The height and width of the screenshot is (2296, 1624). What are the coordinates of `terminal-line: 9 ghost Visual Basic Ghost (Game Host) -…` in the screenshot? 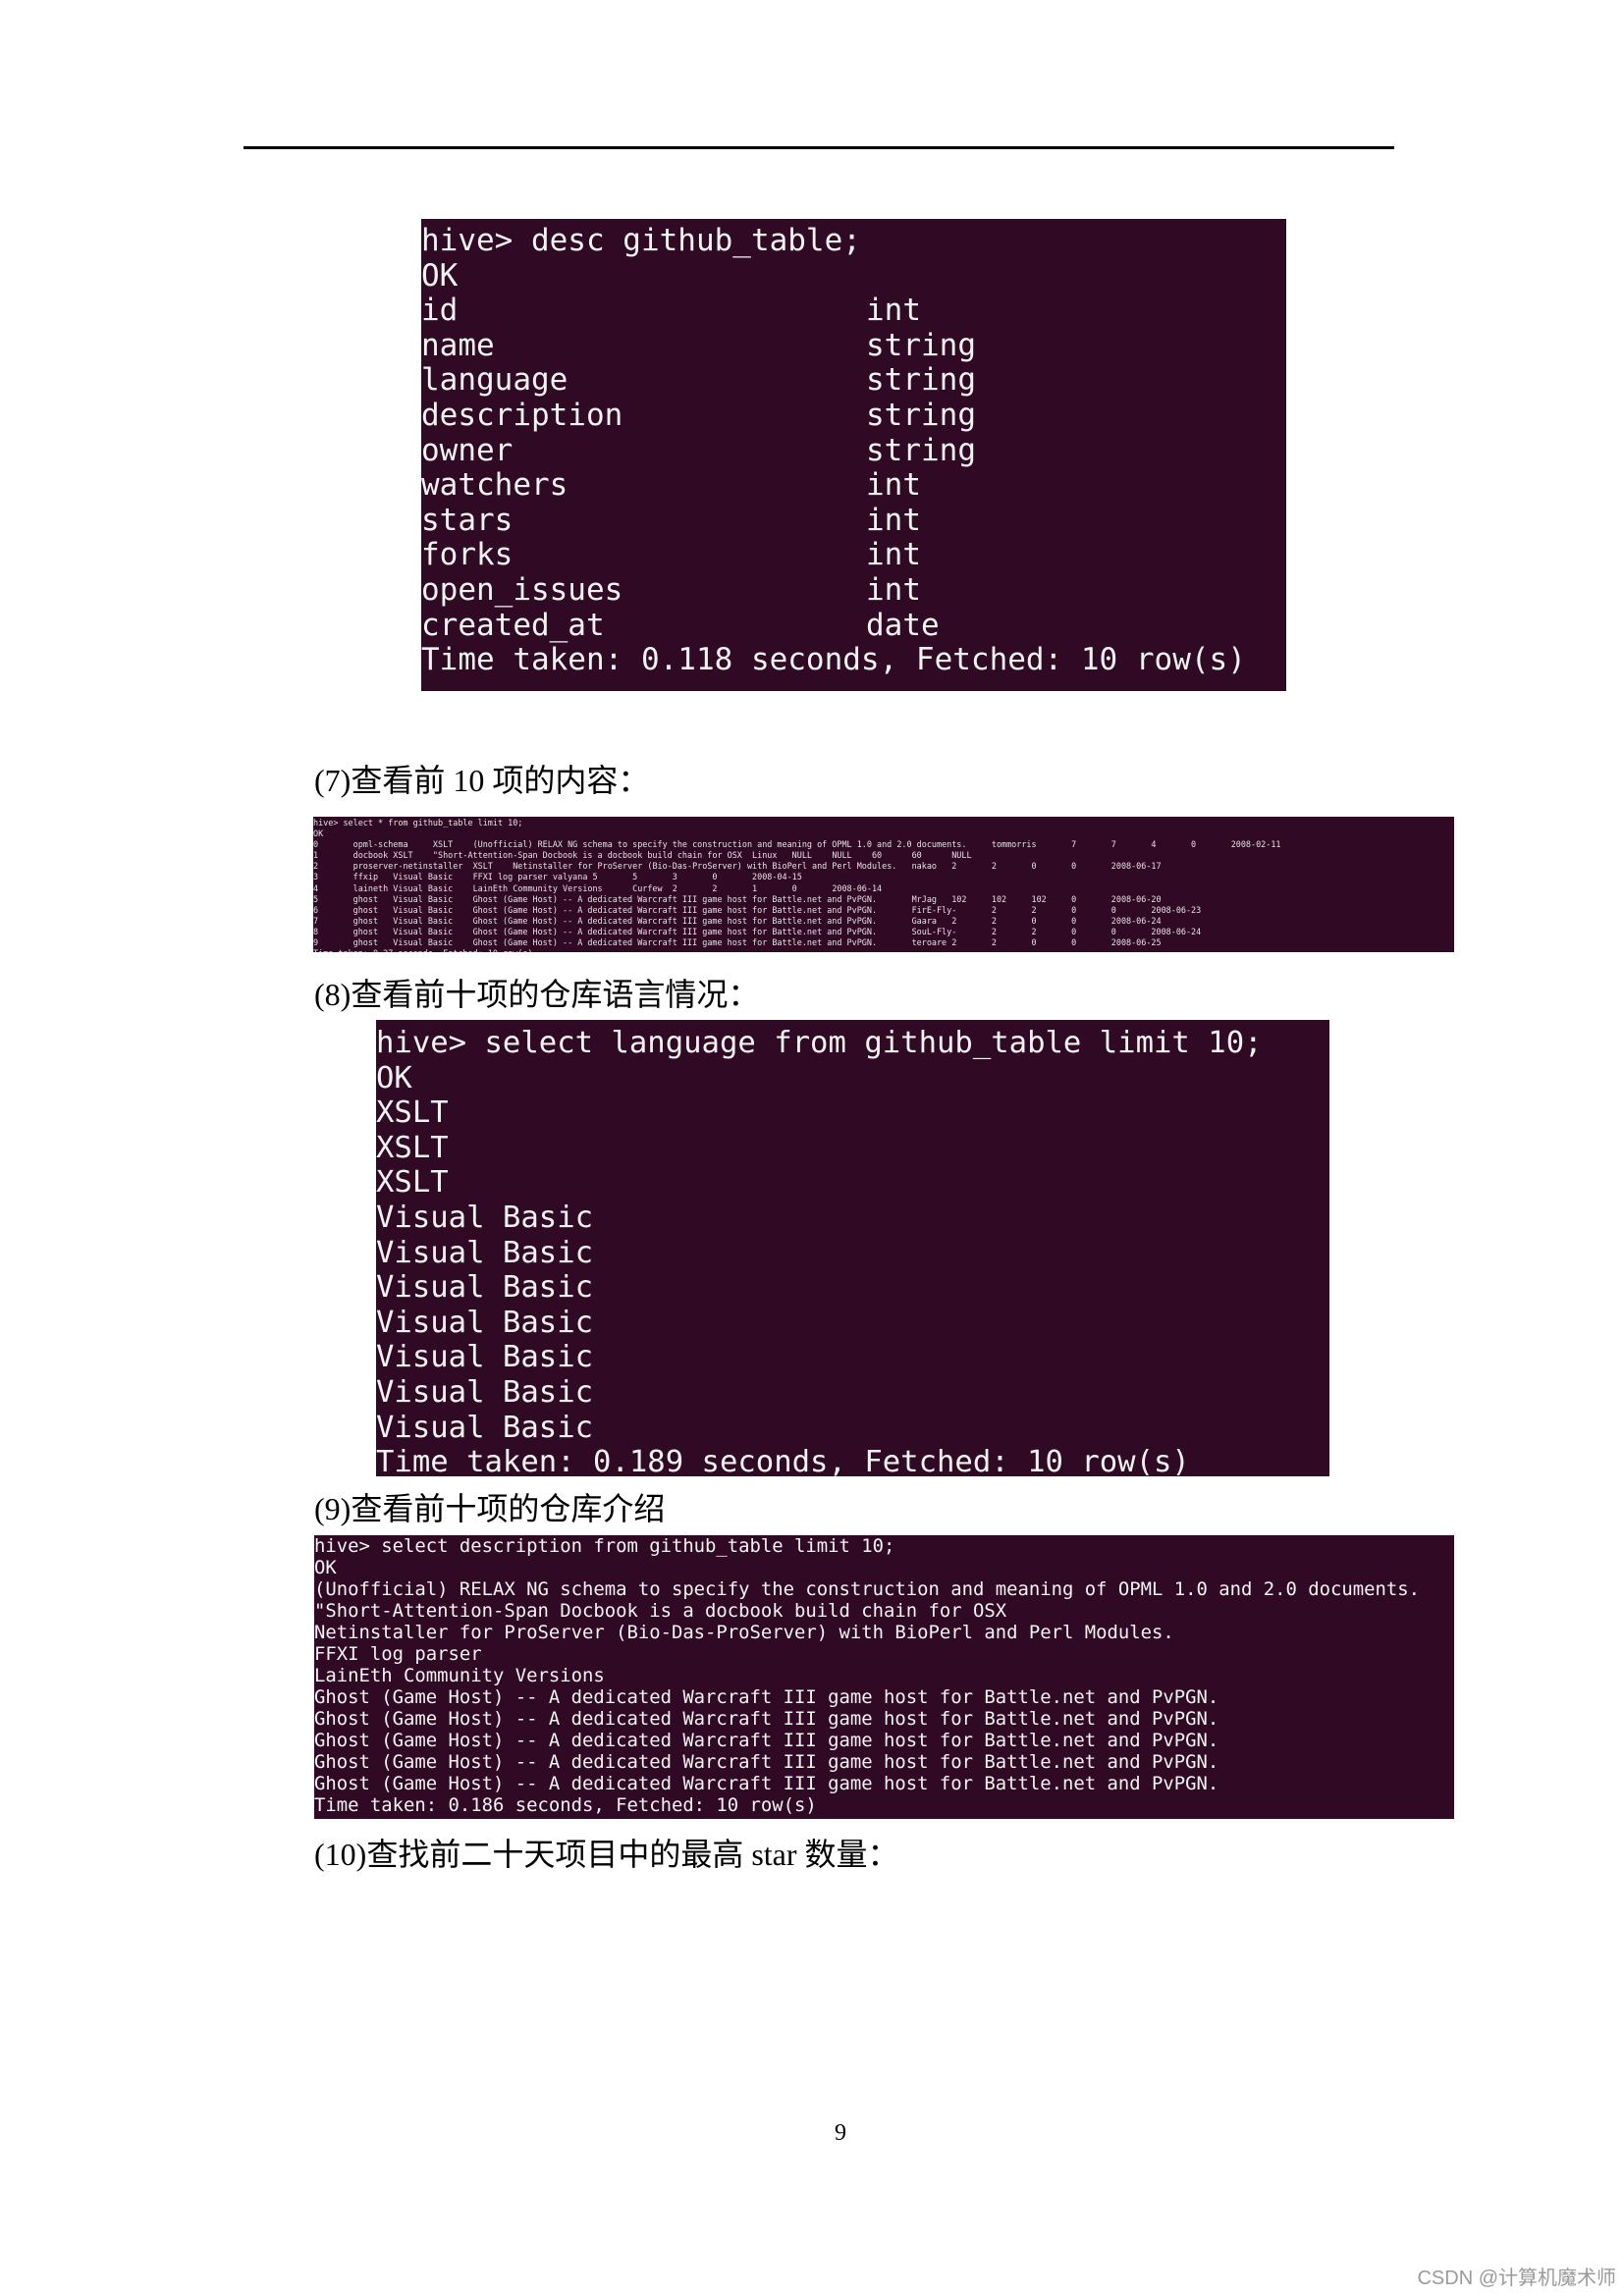 It's located at (737, 942).